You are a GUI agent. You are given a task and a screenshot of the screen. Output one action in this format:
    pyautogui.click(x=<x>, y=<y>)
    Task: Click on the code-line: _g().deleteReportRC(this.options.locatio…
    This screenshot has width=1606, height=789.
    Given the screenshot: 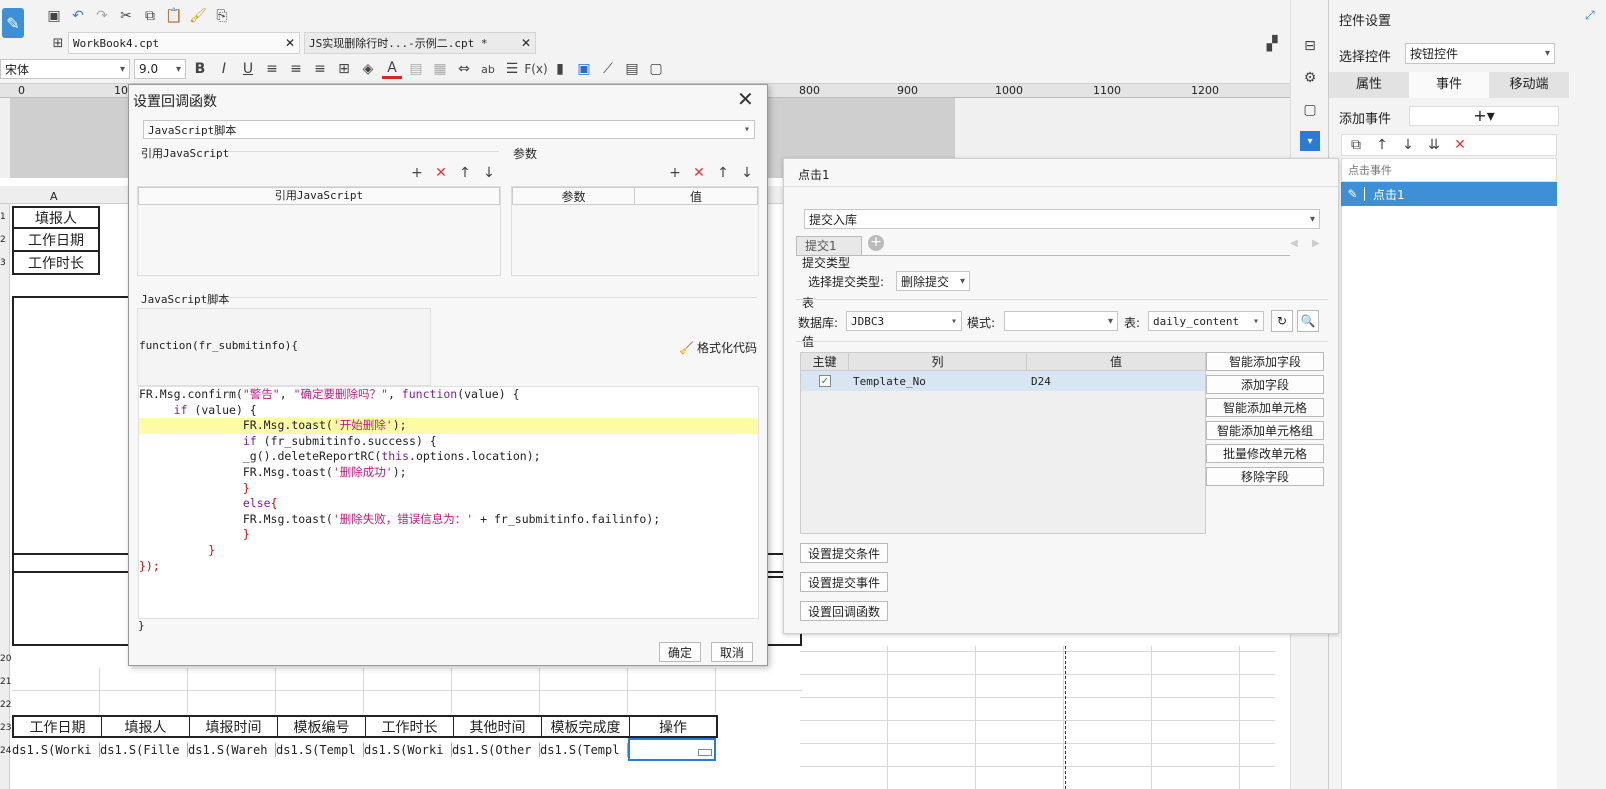 What is the action you would take?
    pyautogui.click(x=399, y=457)
    